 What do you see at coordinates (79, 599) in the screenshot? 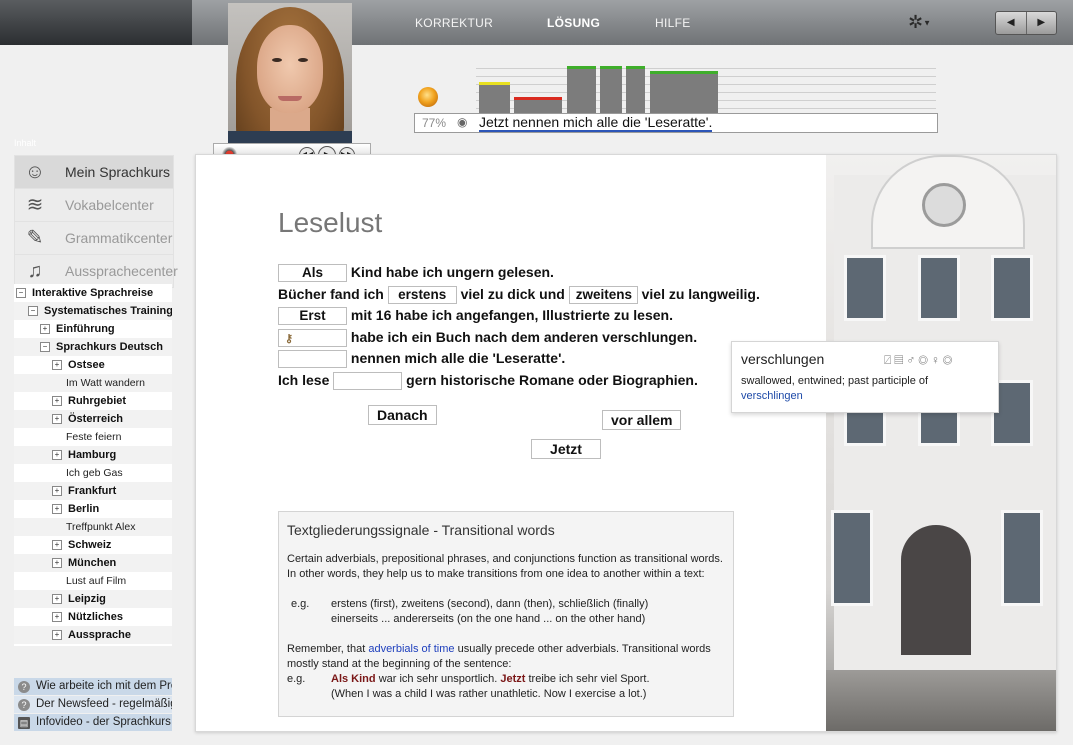
I see `tree-item: + Leipzig` at bounding box center [79, 599].